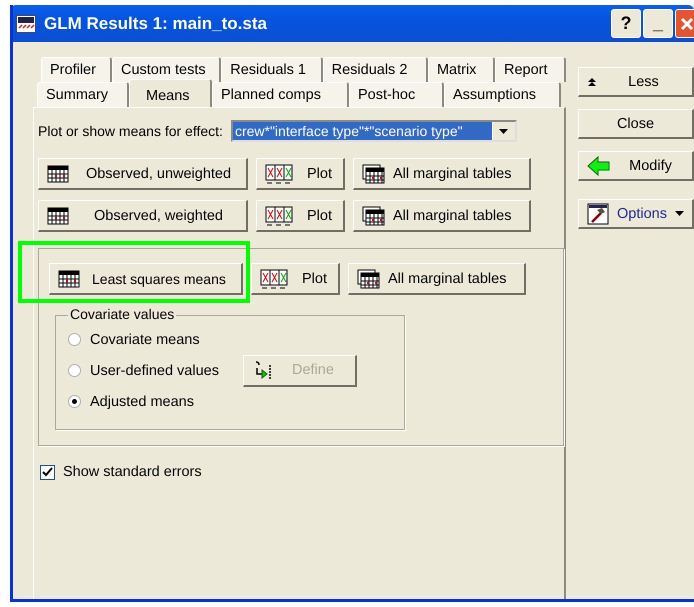 This screenshot has width=694, height=607. I want to click on left-arrow-icon, so click(599, 166).